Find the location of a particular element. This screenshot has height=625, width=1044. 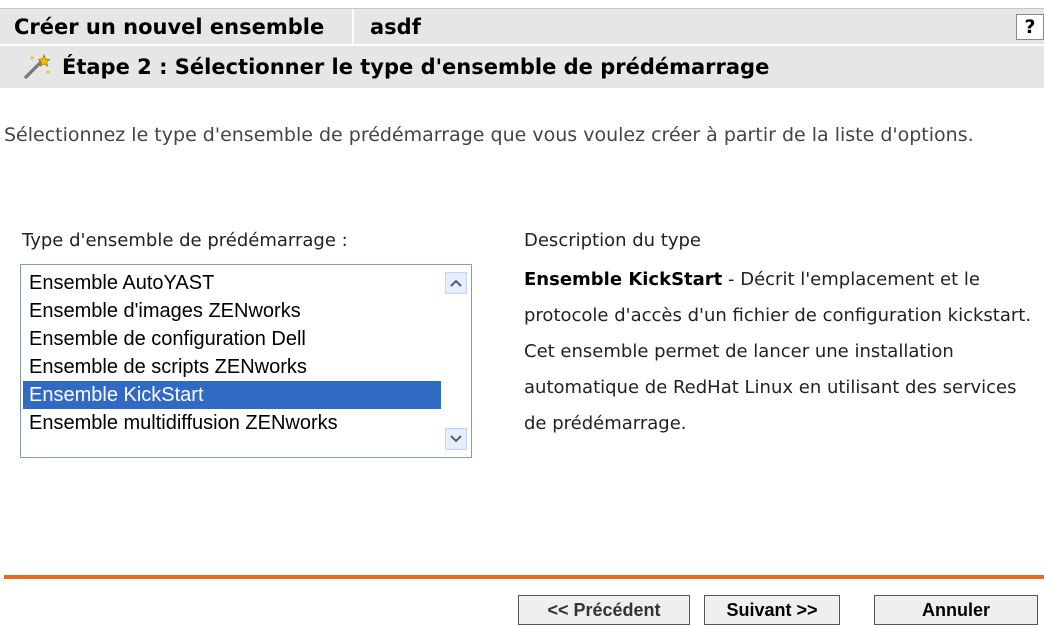

bundle-name: asdf is located at coordinates (395, 27).